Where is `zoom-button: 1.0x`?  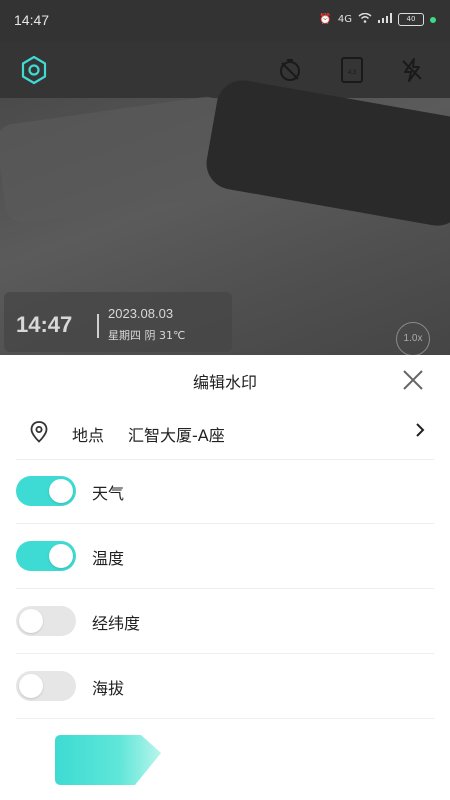
zoom-button: 1.0x is located at coordinates (413, 338).